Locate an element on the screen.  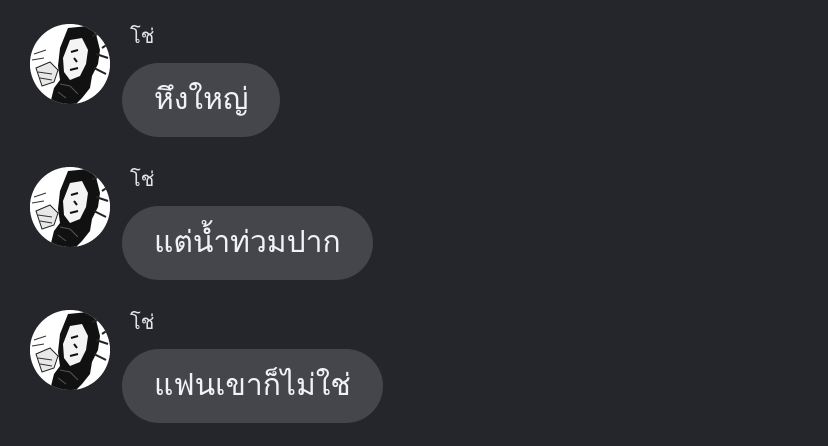
message-bubble: แต่น้ำท่วมปาก is located at coordinates (247, 243).